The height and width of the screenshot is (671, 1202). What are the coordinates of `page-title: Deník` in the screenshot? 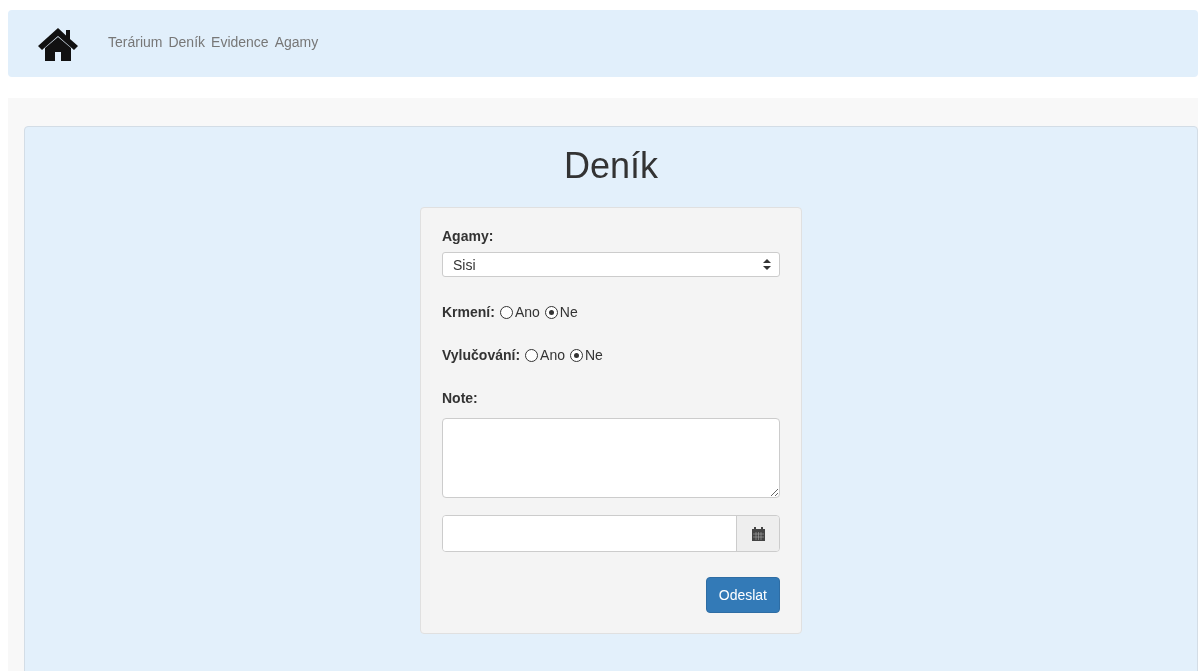 It's located at (610, 166).